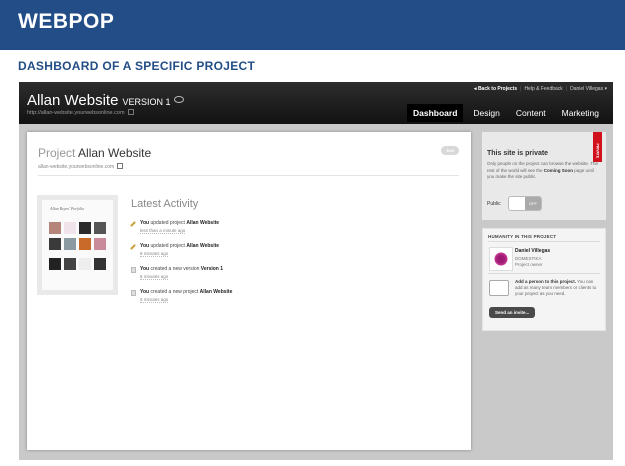 The image size is (625, 466). I want to click on project-title: Project Allan Website, so click(95, 153).